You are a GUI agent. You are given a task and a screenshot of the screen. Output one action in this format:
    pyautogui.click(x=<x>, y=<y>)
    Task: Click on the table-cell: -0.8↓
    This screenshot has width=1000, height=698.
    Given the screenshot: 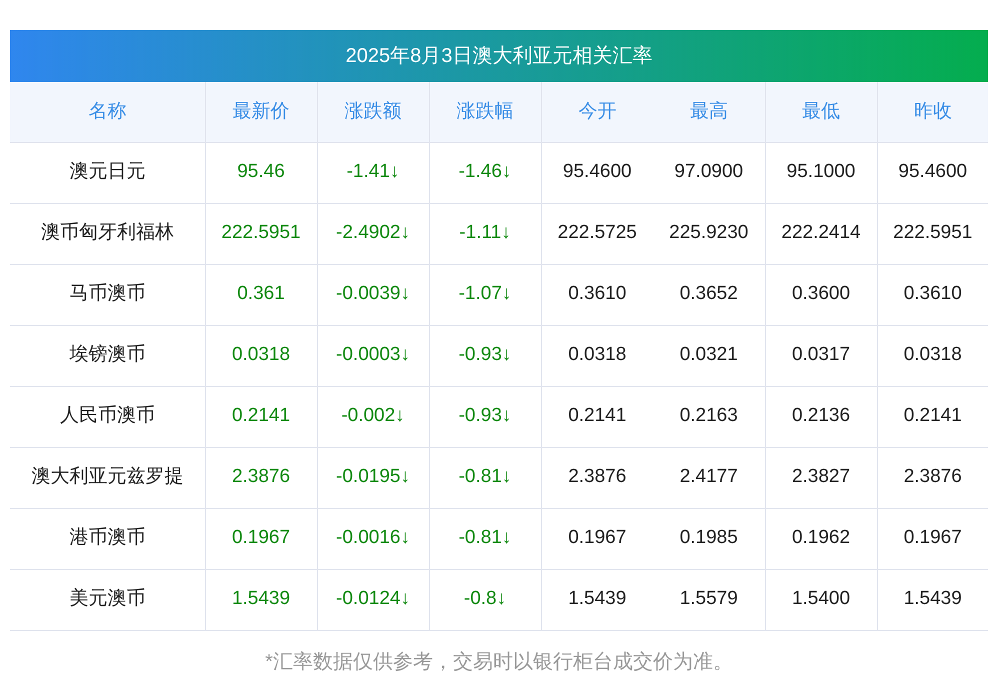 What is the action you would take?
    pyautogui.click(x=485, y=599)
    